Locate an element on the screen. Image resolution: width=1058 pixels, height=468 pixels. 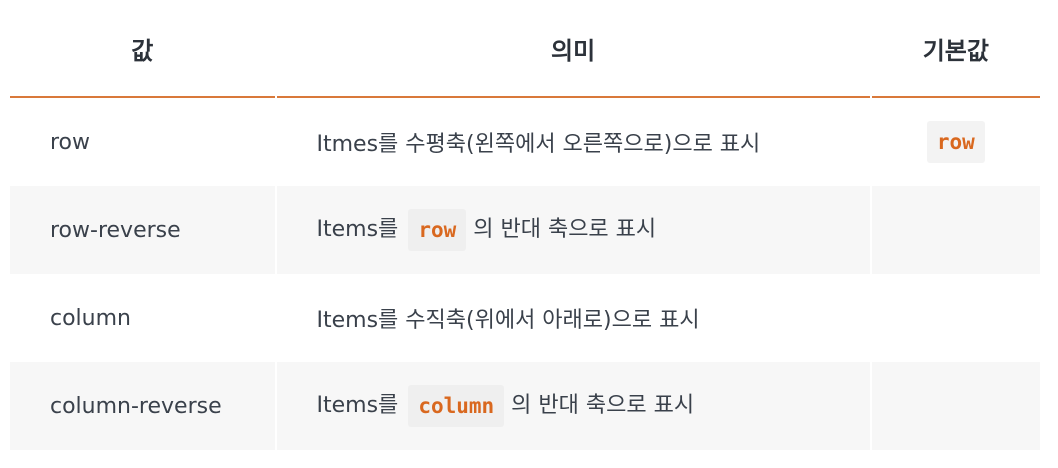
inline-code: column is located at coordinates (456, 406).